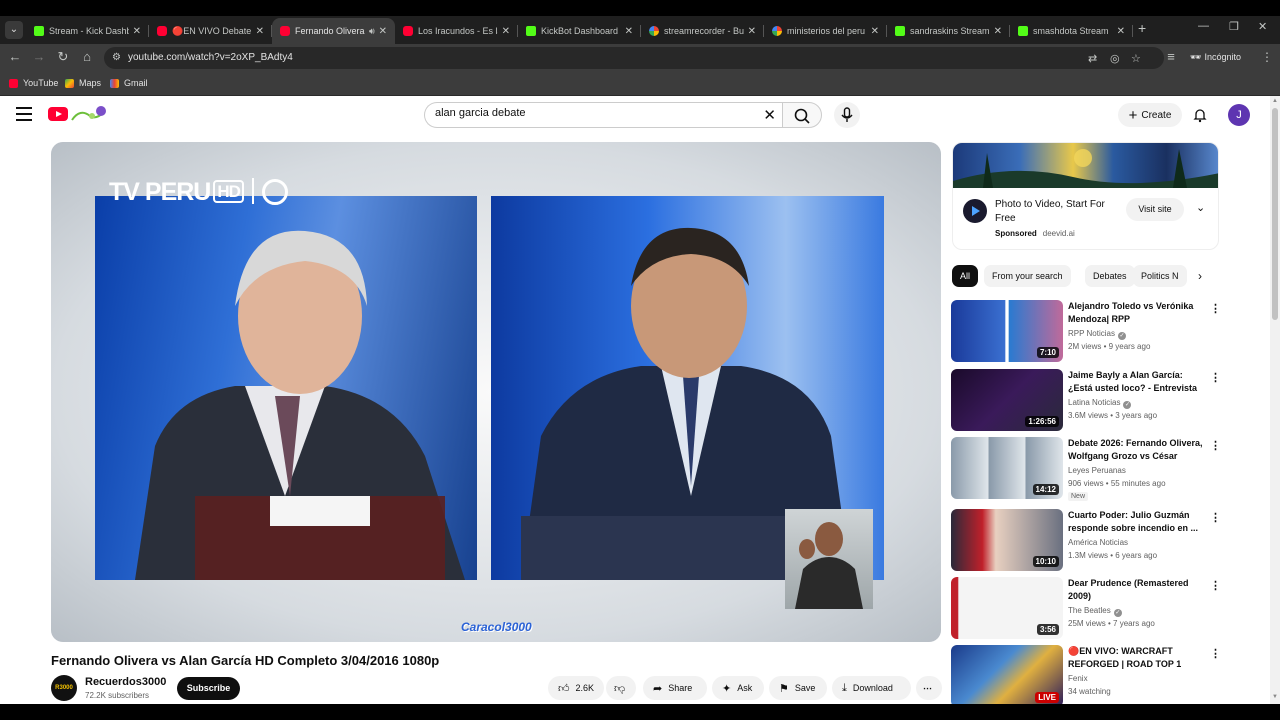 Image resolution: width=1280 pixels, height=720 pixels. What do you see at coordinates (14, 30) in the screenshot?
I see `tab-search-icon: ⌄` at bounding box center [14, 30].